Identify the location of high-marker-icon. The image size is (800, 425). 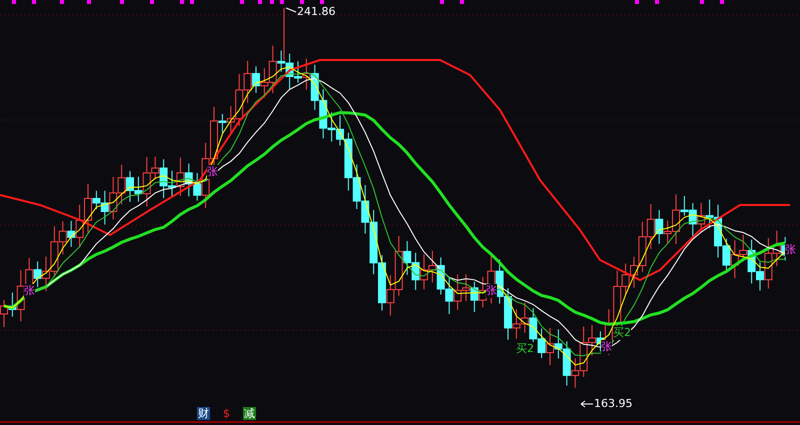
(290, 34).